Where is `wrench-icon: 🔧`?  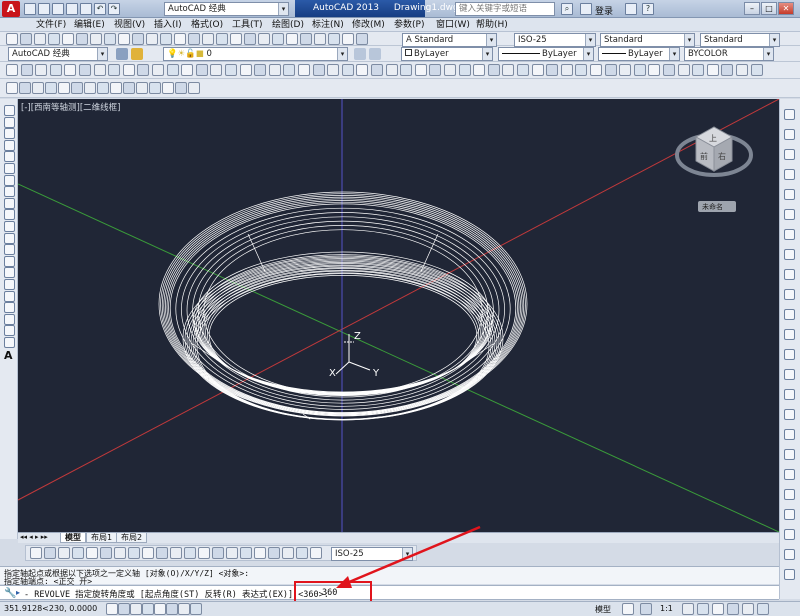 wrench-icon: 🔧 is located at coordinates (10, 593).